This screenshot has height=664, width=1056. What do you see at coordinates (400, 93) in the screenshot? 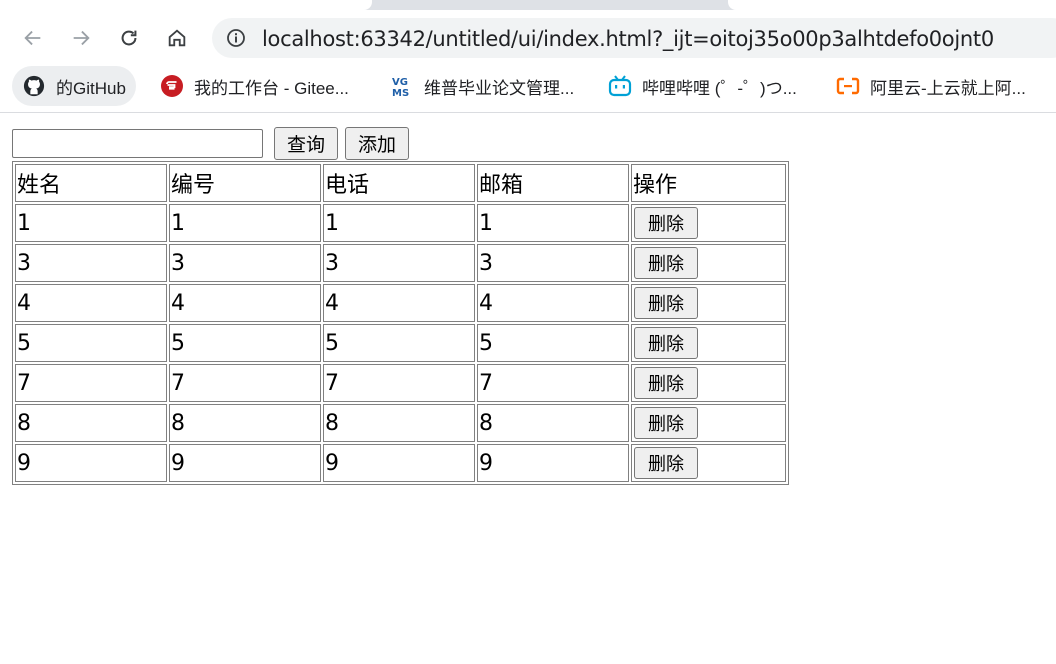
I see `svg-text: MS` at bounding box center [400, 93].